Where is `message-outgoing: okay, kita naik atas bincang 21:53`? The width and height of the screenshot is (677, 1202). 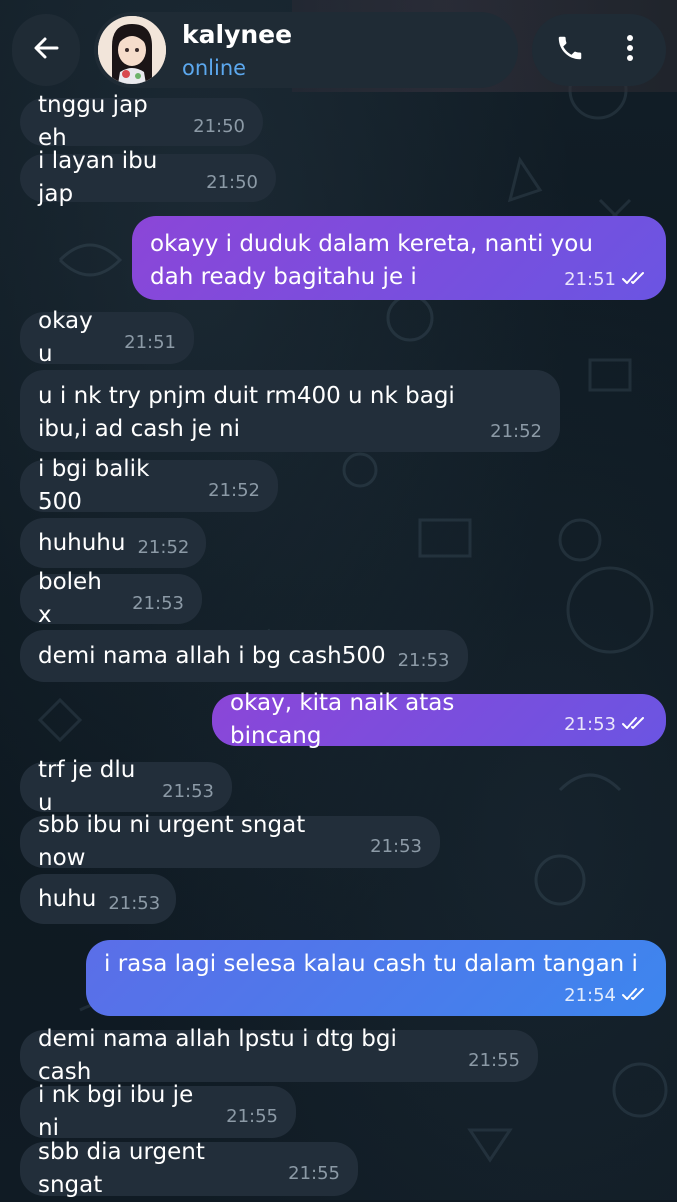 message-outgoing: okay, kita naik atas bincang 21:53 is located at coordinates (439, 719).